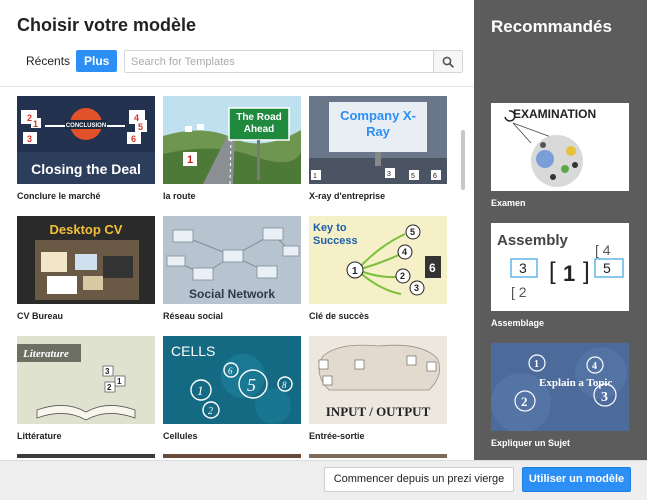  I want to click on template-thumbnail: 1 4 2 3 Explain a Topic, so click(560, 387).